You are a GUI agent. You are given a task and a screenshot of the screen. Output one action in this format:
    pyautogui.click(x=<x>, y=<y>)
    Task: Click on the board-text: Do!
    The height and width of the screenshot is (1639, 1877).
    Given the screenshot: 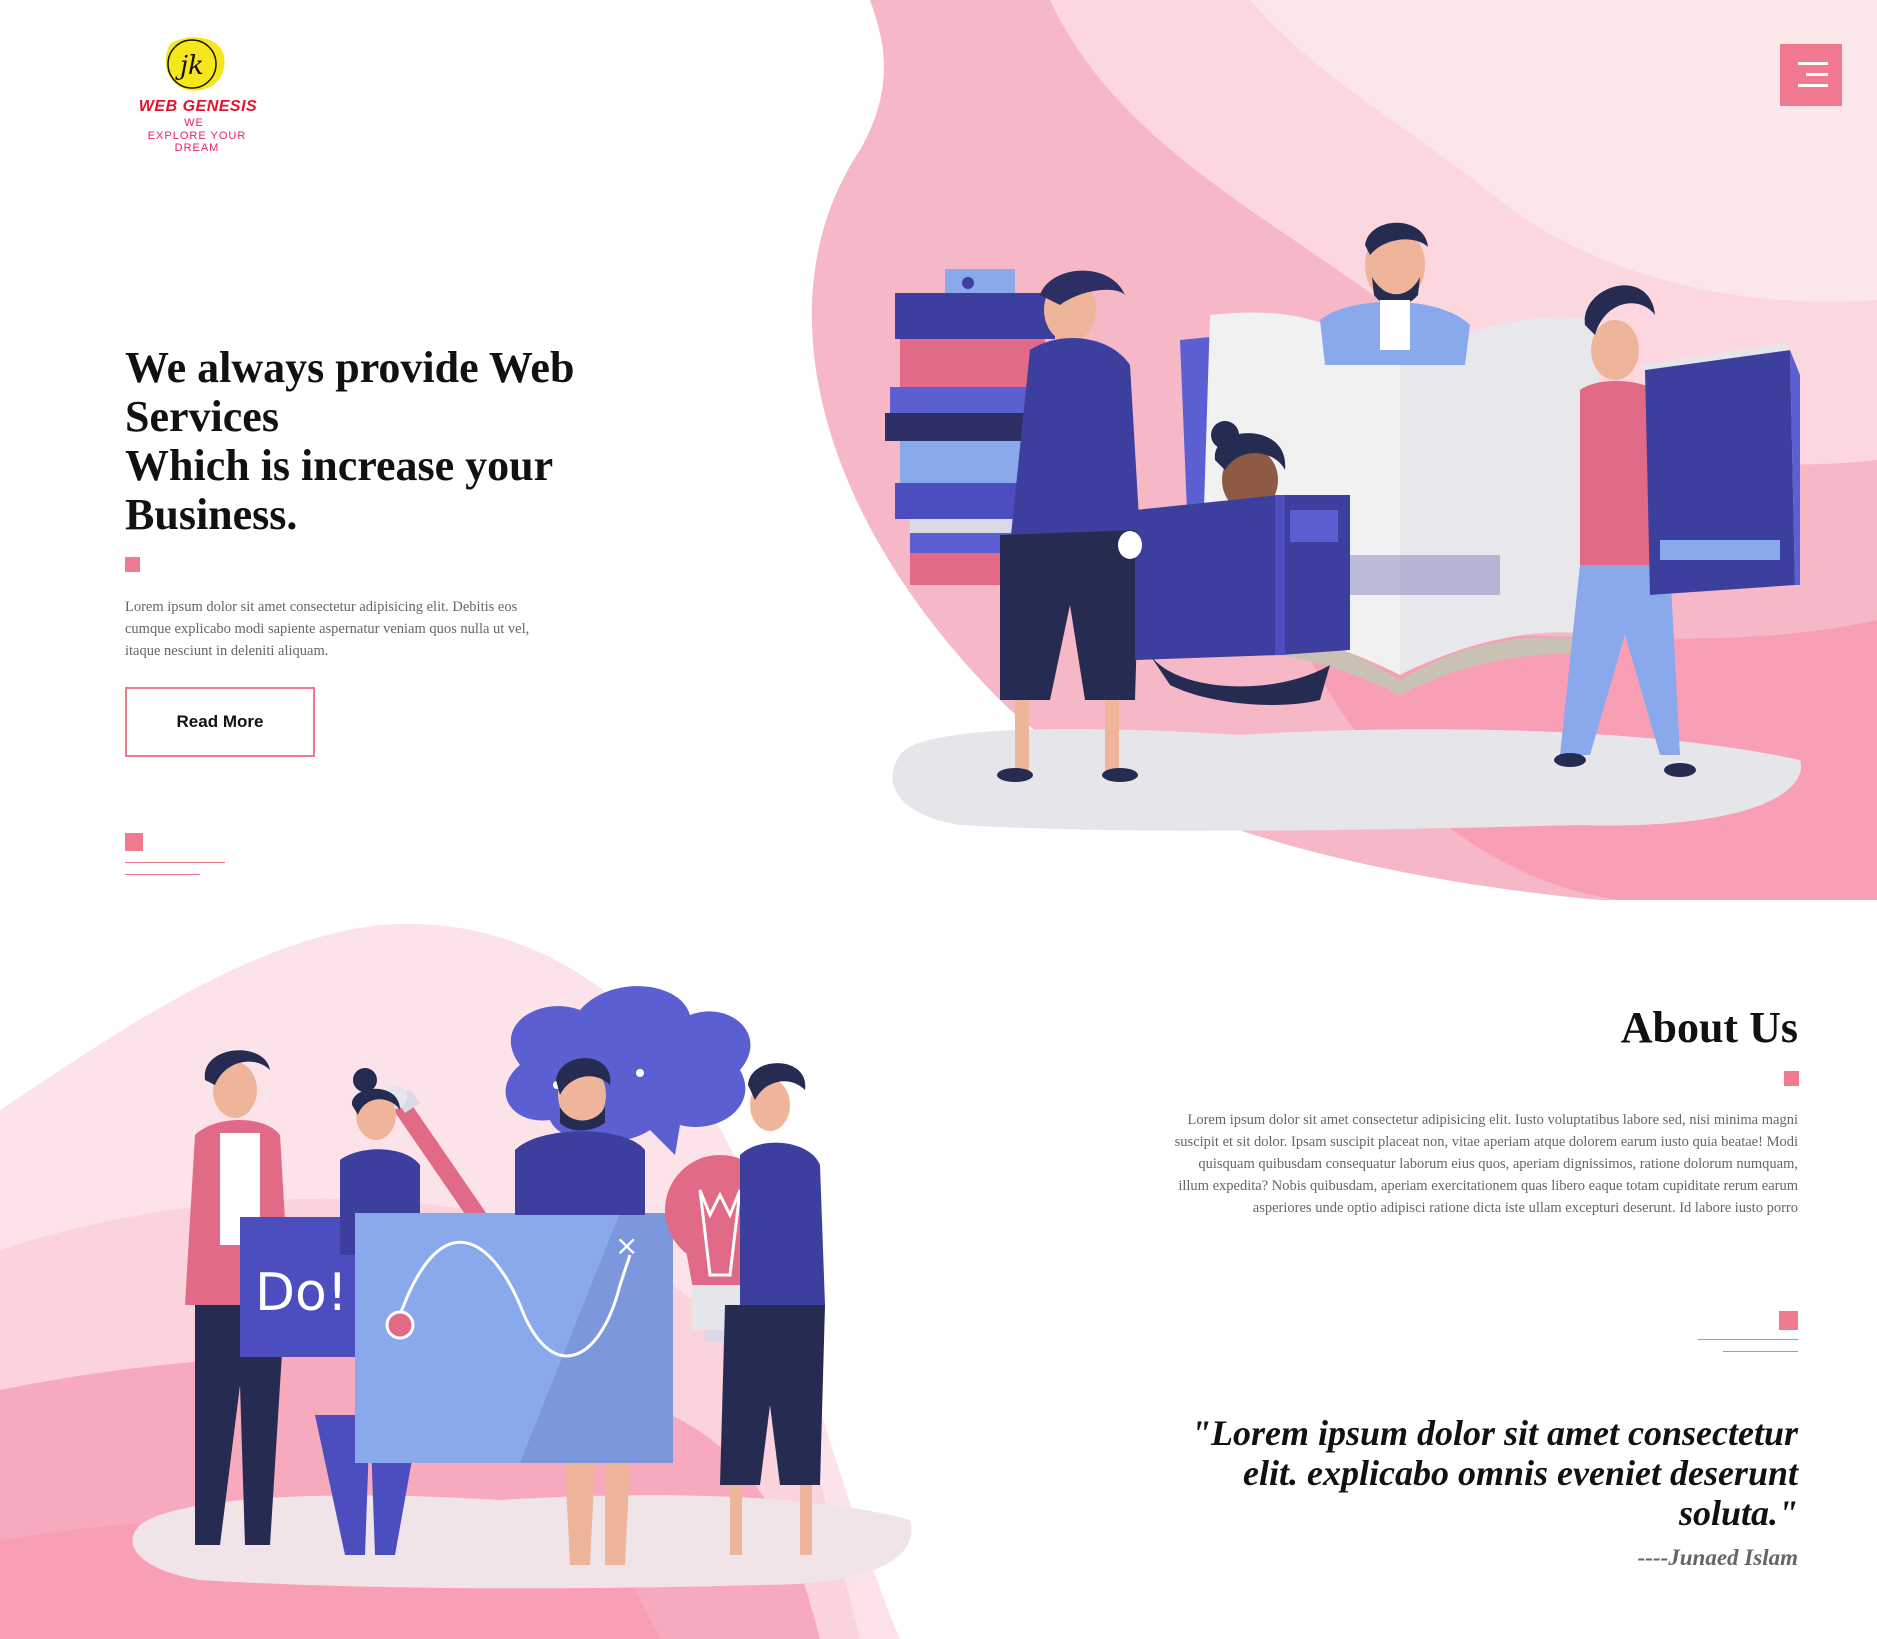 What is the action you would take?
    pyautogui.click(x=301, y=1293)
    